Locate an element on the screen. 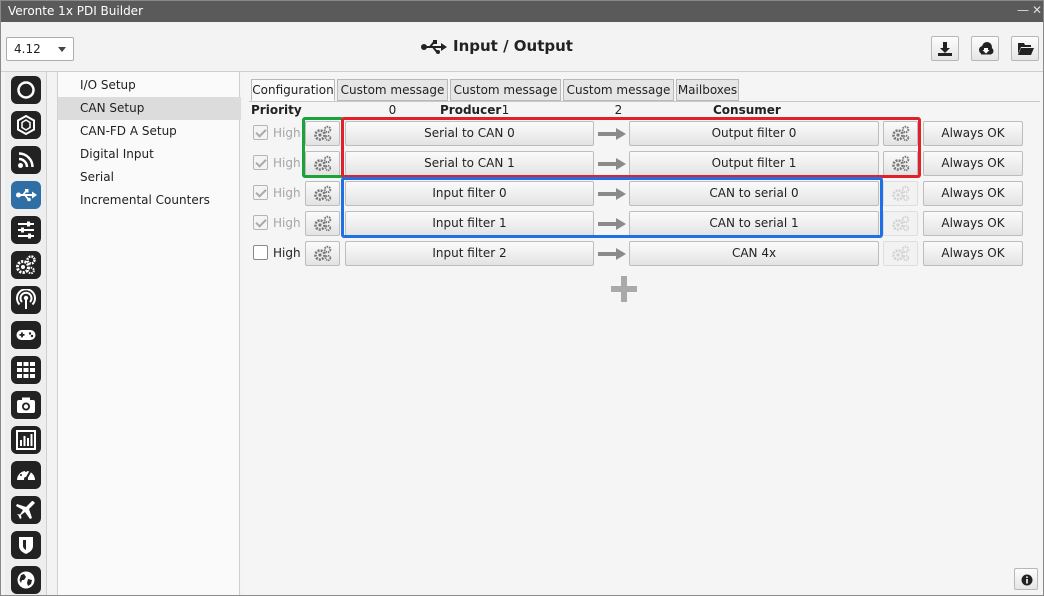 This screenshot has width=1044, height=596. tab-custom-message-0: Custom message 0 is located at coordinates (392, 98).